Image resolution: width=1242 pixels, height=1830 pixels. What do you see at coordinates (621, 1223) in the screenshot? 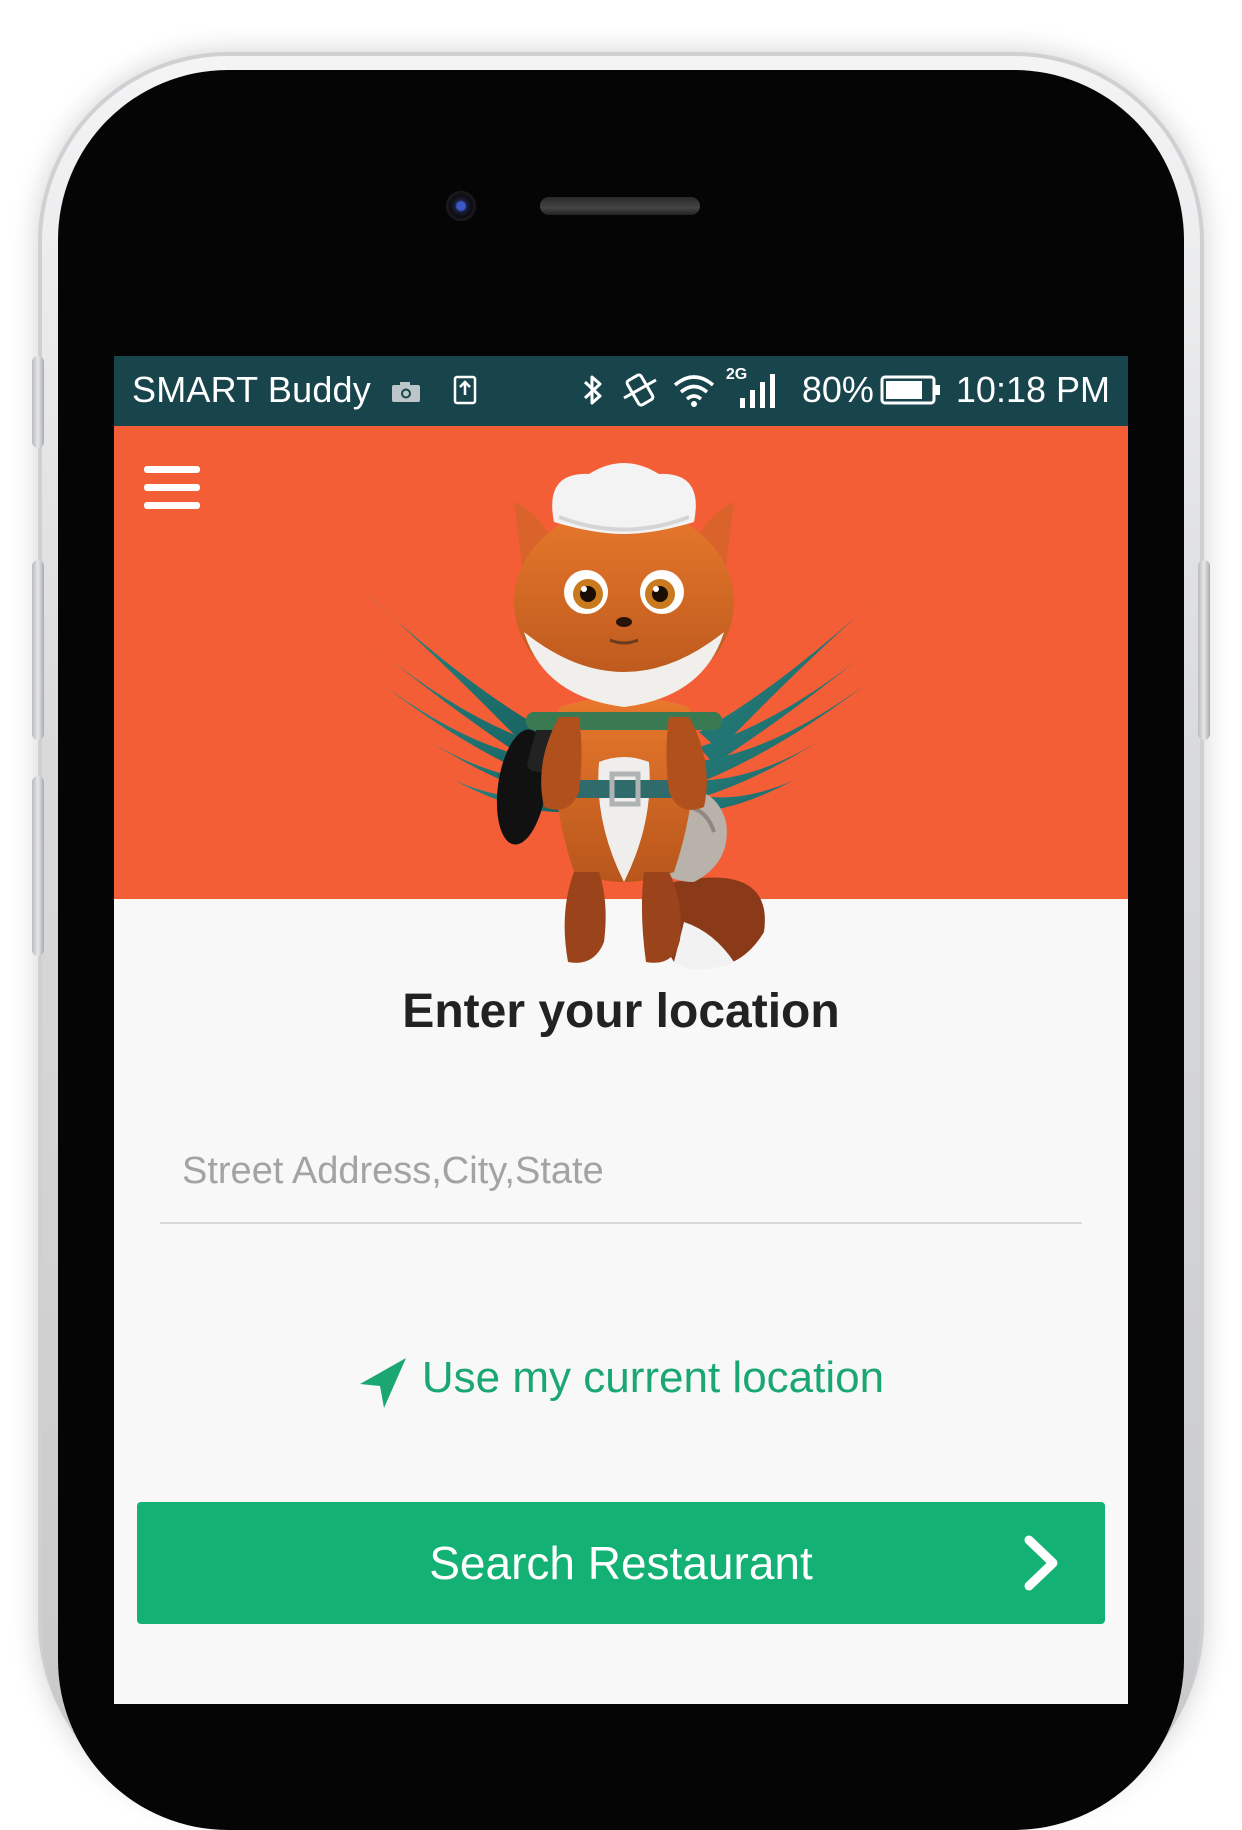
I see `input-underline` at bounding box center [621, 1223].